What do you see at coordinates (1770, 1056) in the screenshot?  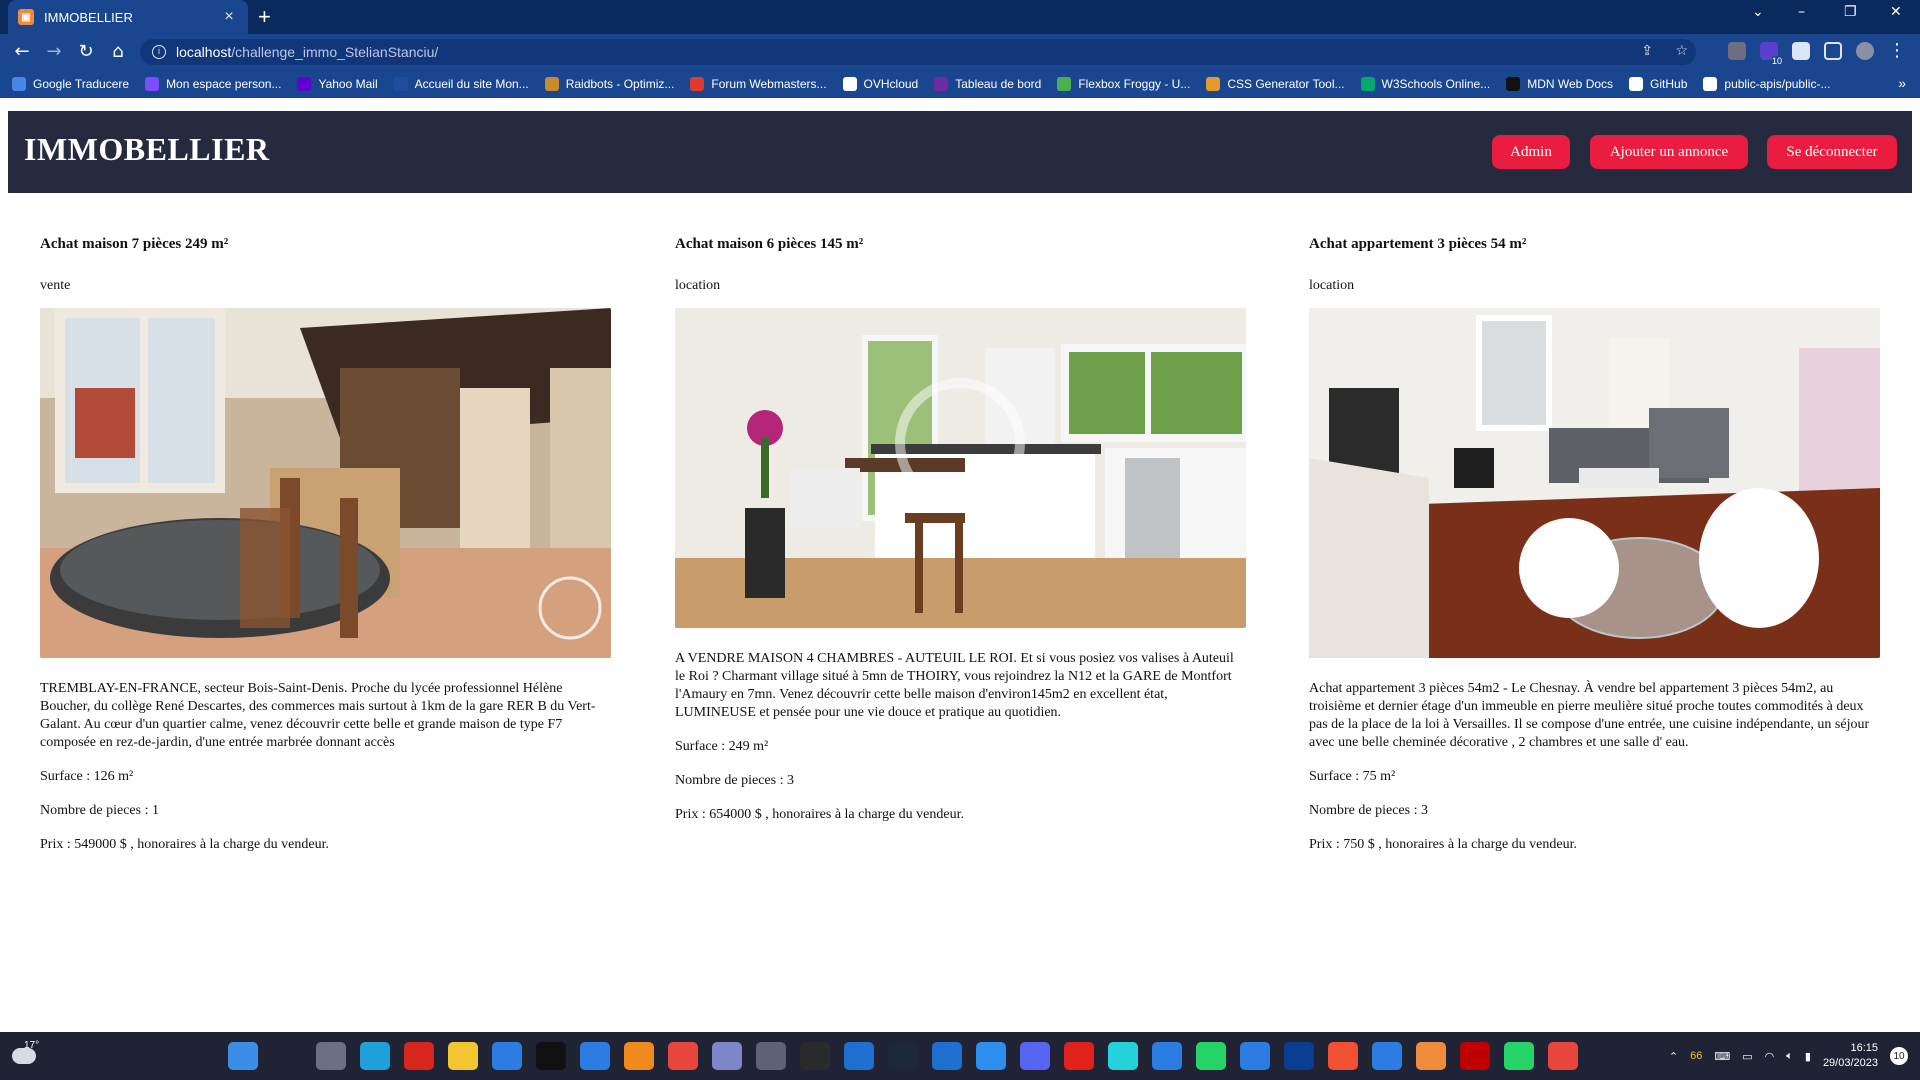 I see `wifi-icon: ◠` at bounding box center [1770, 1056].